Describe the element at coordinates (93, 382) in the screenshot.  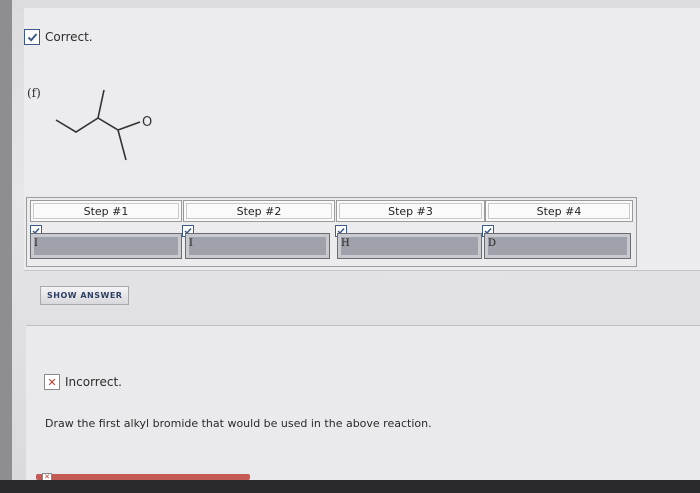
I see `incorrect-label: Incorrect.` at that location.